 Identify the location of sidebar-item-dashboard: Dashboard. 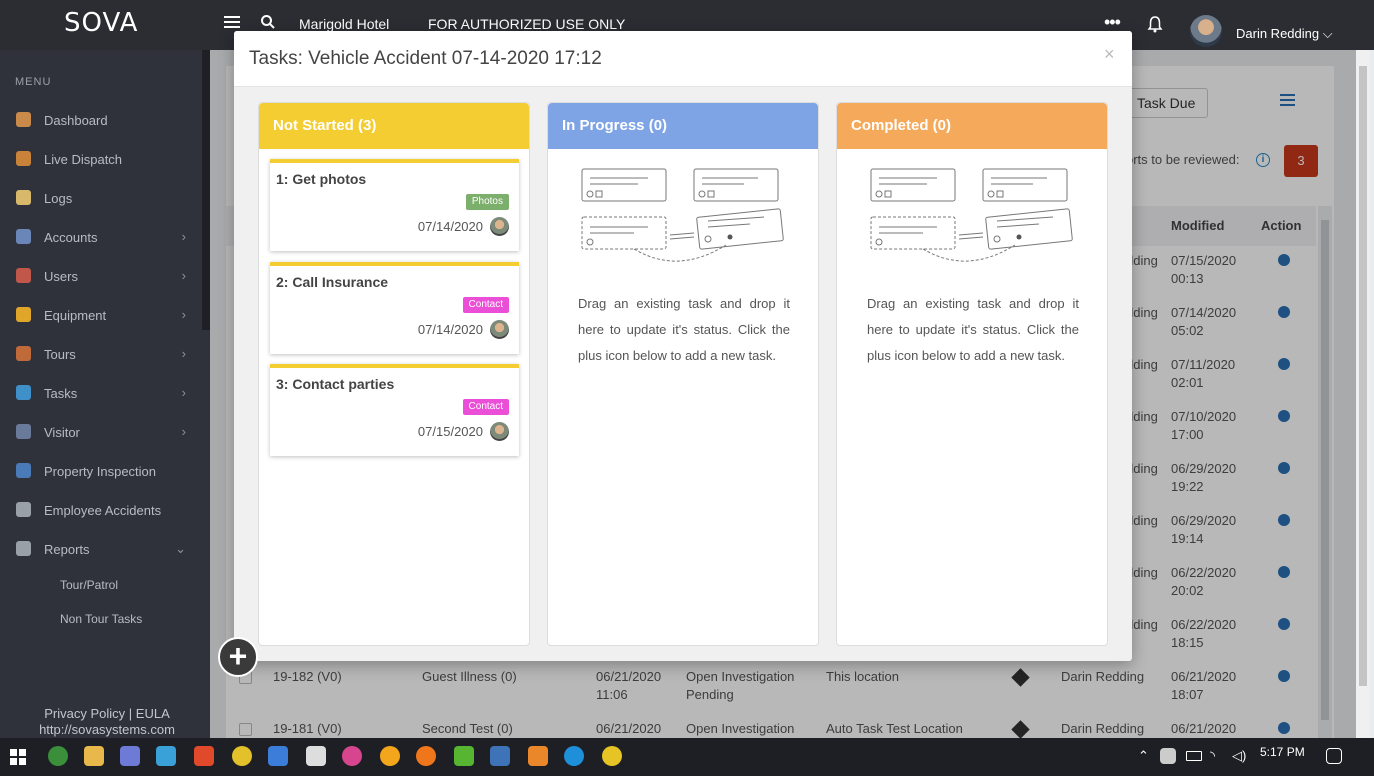
(100, 120).